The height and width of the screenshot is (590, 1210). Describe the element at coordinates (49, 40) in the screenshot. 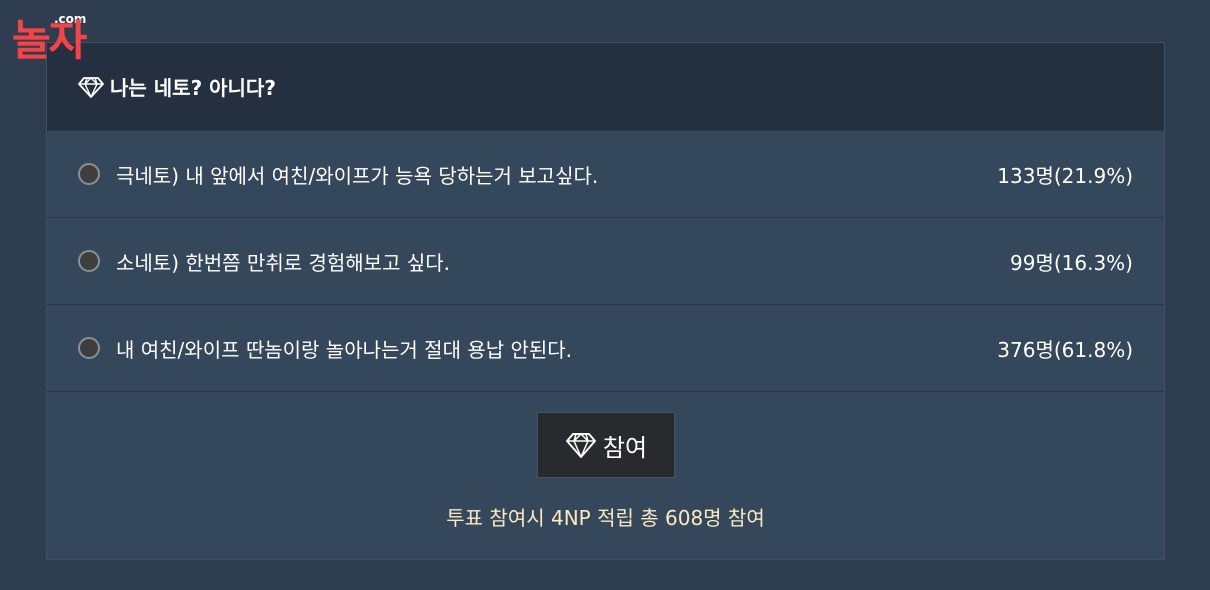

I see `logo-text: 놀자` at that location.